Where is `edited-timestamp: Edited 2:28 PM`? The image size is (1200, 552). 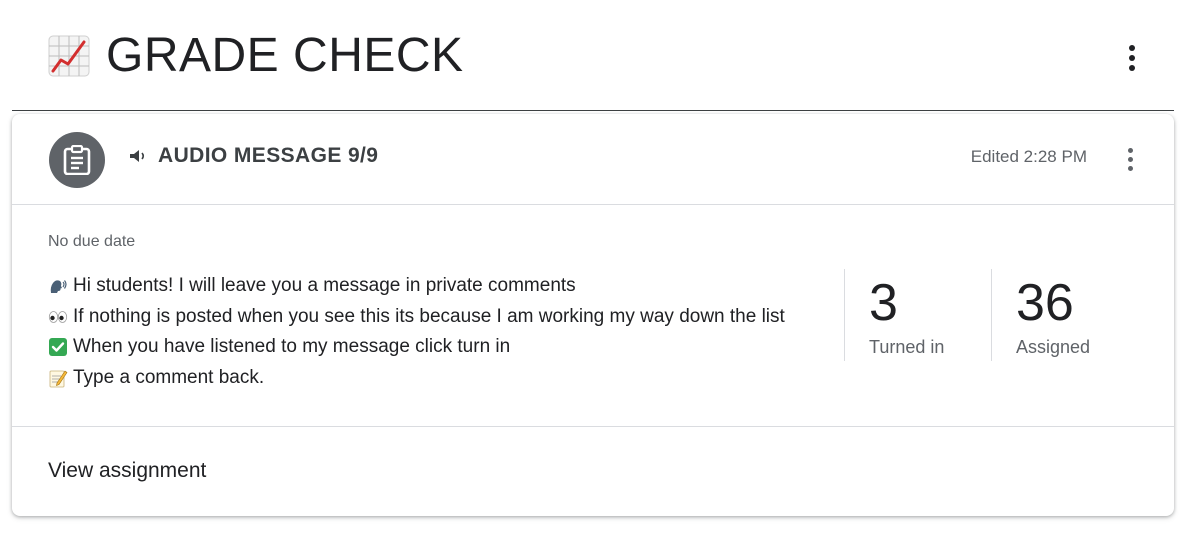
edited-timestamp: Edited 2:28 PM is located at coordinates (1028, 156).